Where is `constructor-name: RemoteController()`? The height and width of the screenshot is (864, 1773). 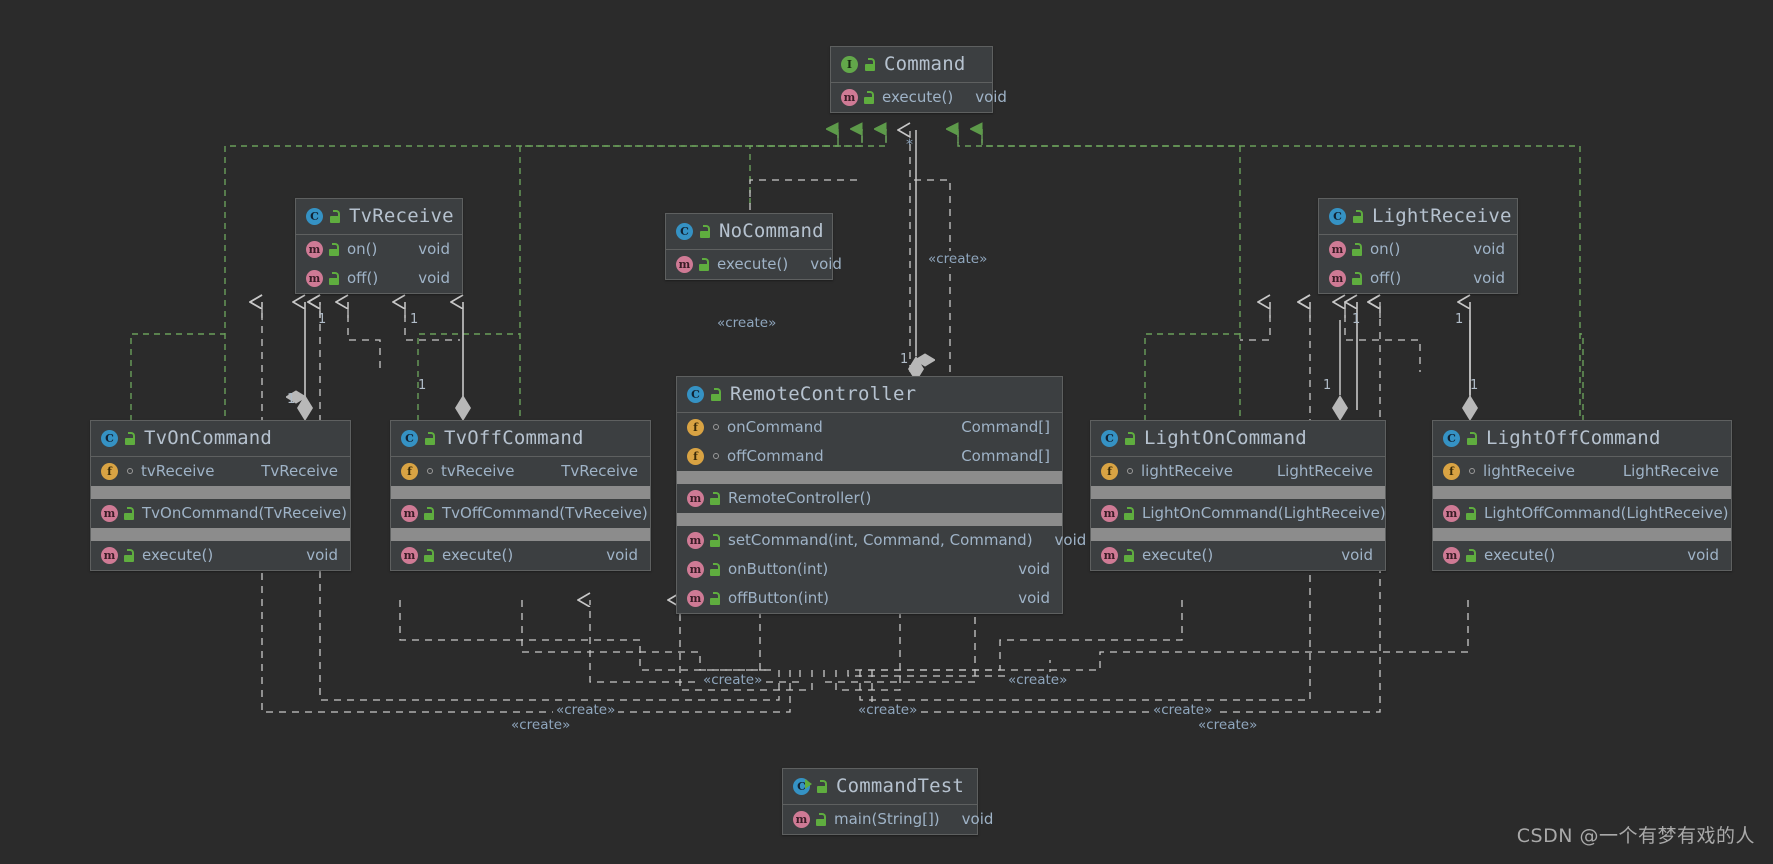 constructor-name: RemoteController() is located at coordinates (800, 498).